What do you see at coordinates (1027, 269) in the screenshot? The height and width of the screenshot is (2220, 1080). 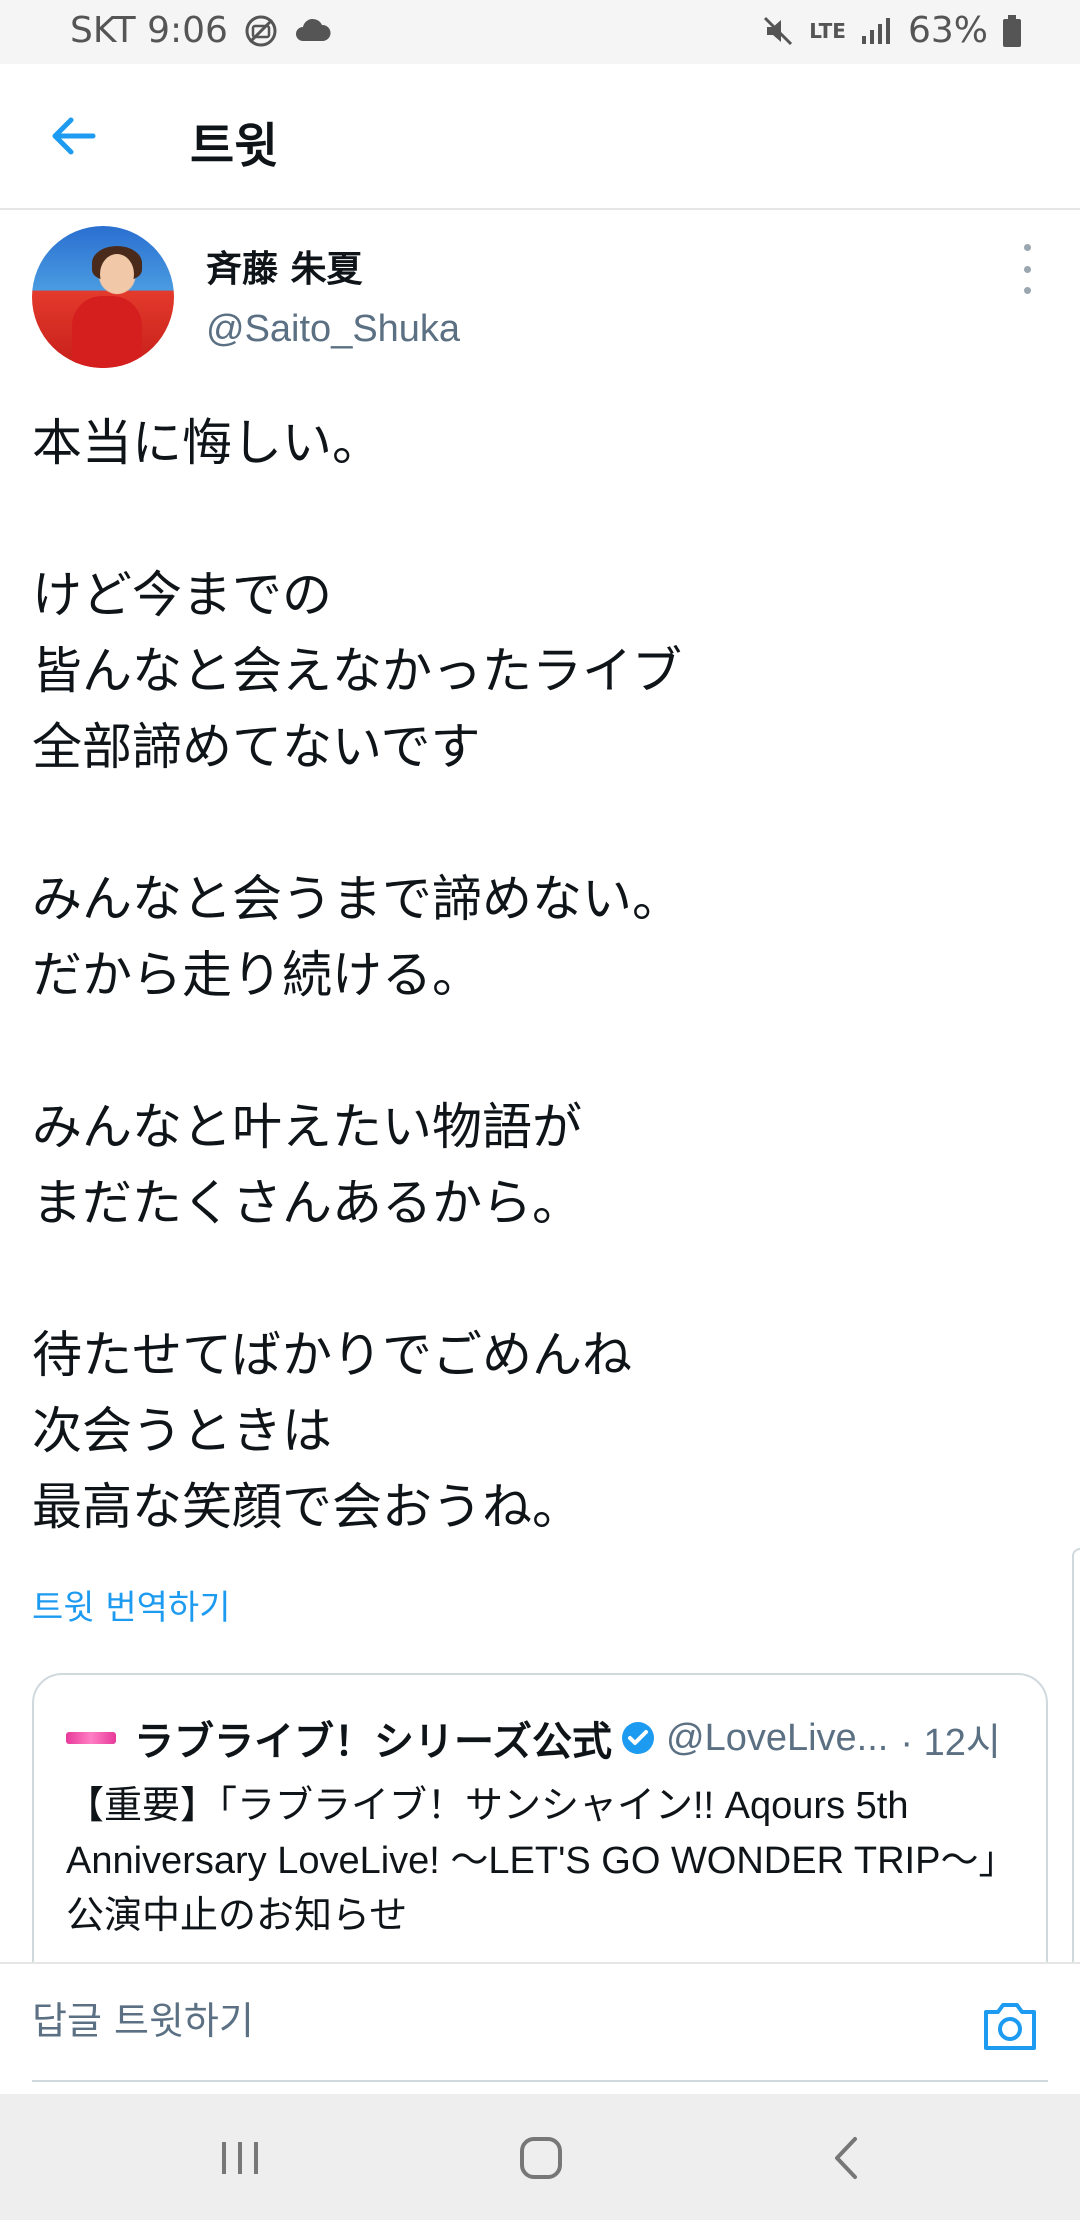 I see `more-options-button` at bounding box center [1027, 269].